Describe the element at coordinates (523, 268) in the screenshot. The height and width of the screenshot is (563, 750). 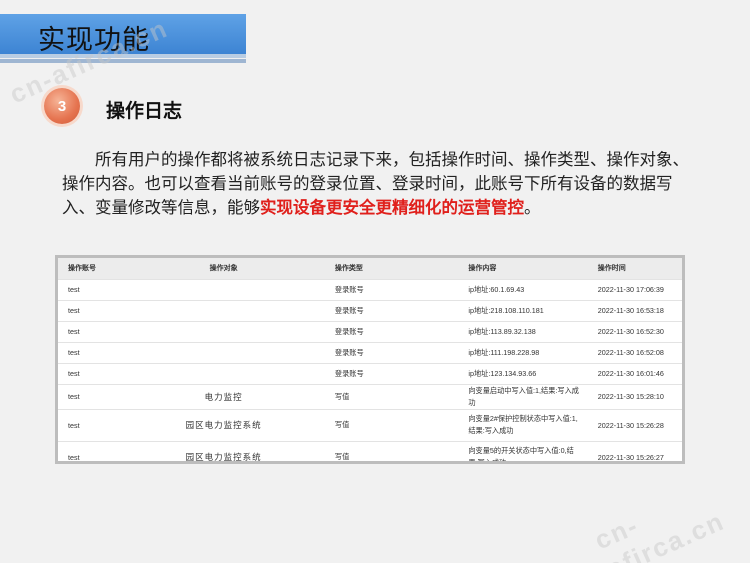
I see `column-header-content: 操作内容` at that location.